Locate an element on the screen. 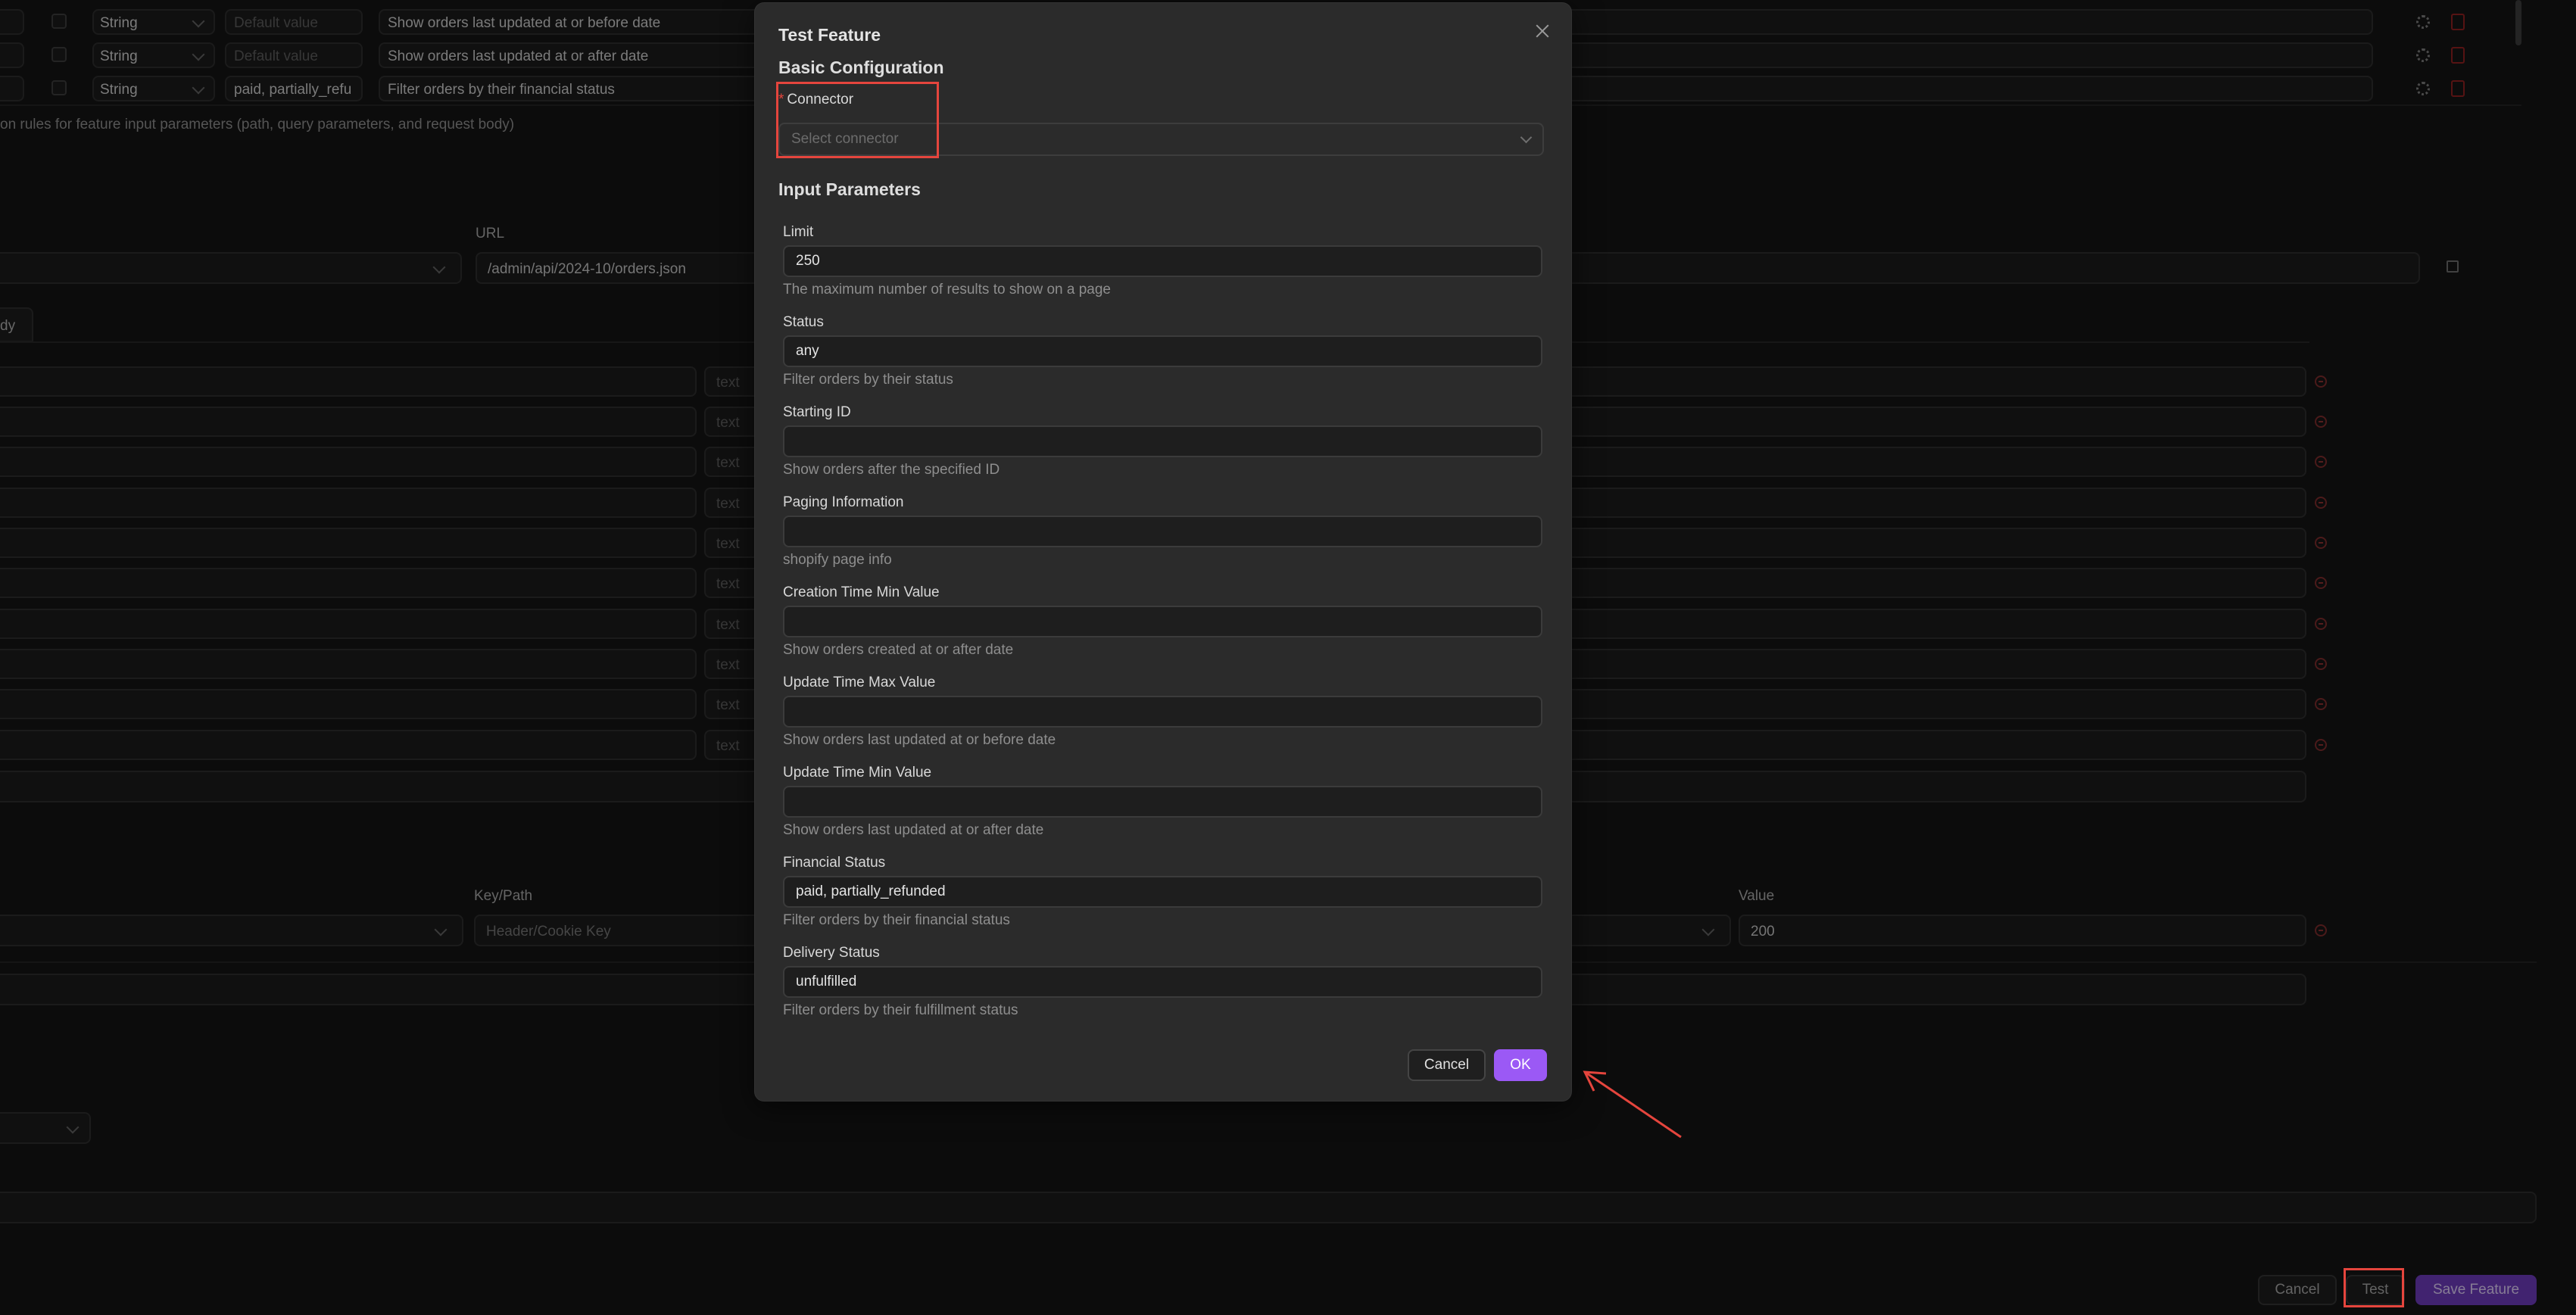  paging-information-input is located at coordinates (1162, 531).